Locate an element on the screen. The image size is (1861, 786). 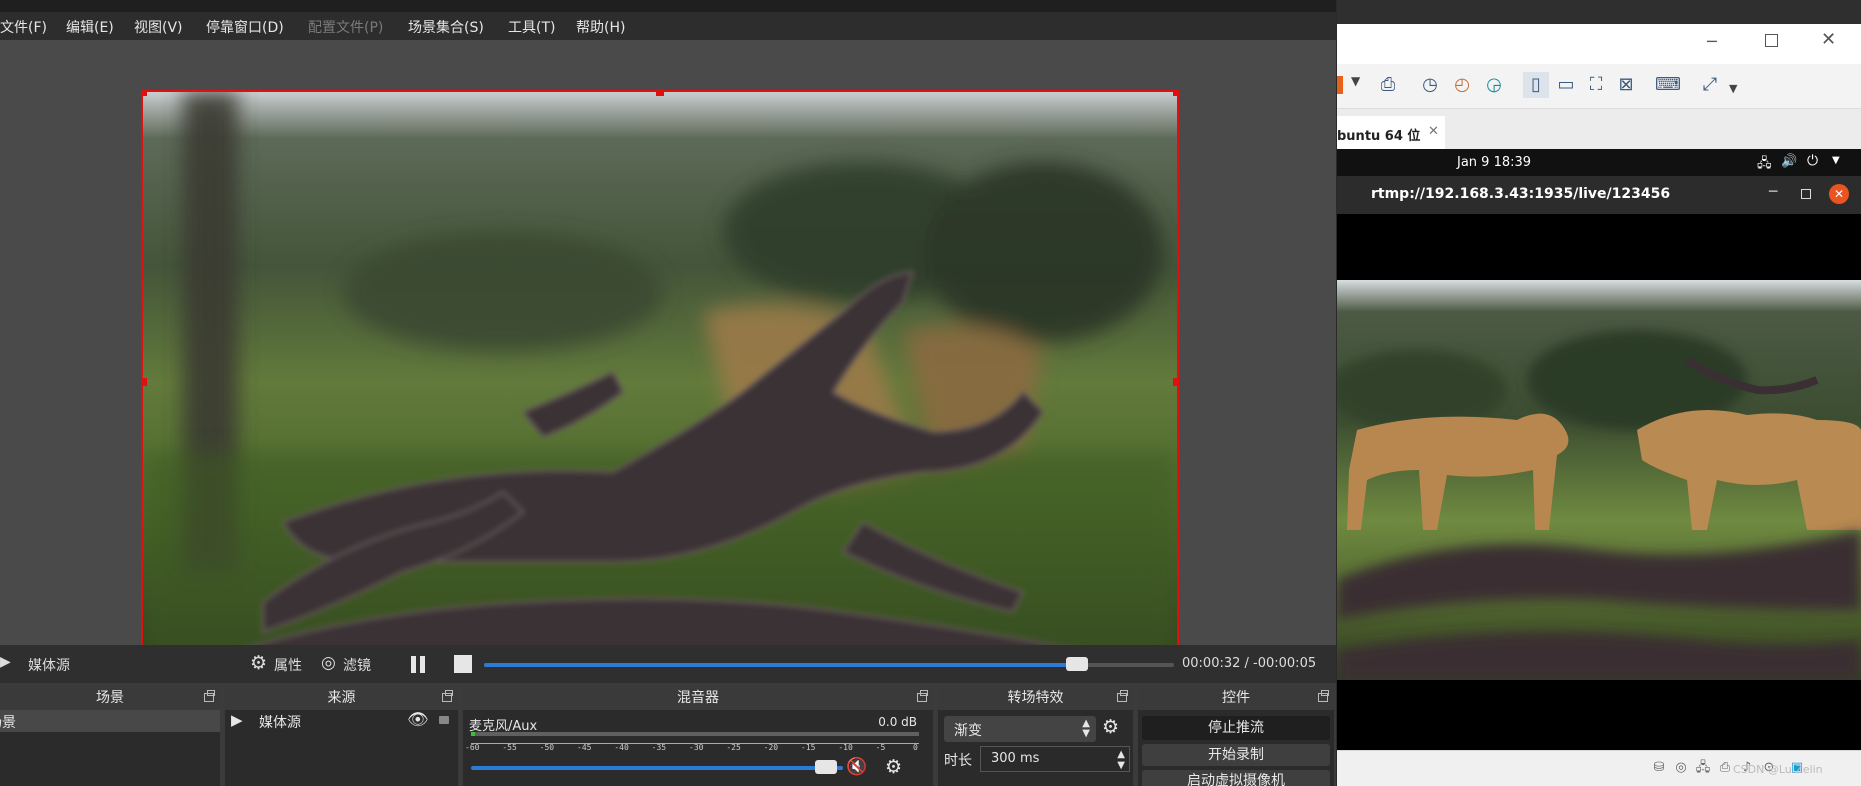
resize-handle-l is located at coordinates (145, 382).